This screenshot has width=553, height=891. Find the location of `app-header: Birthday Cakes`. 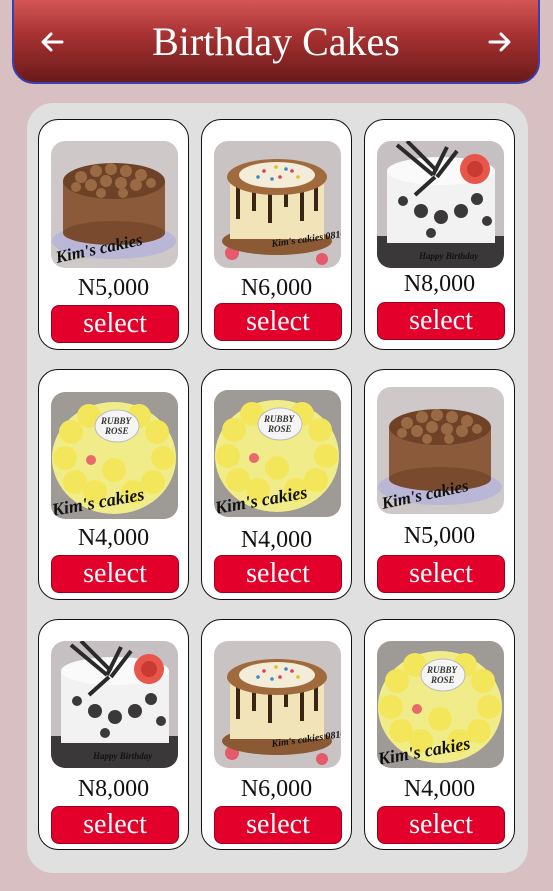

app-header: Birthday Cakes is located at coordinates (276, 42).